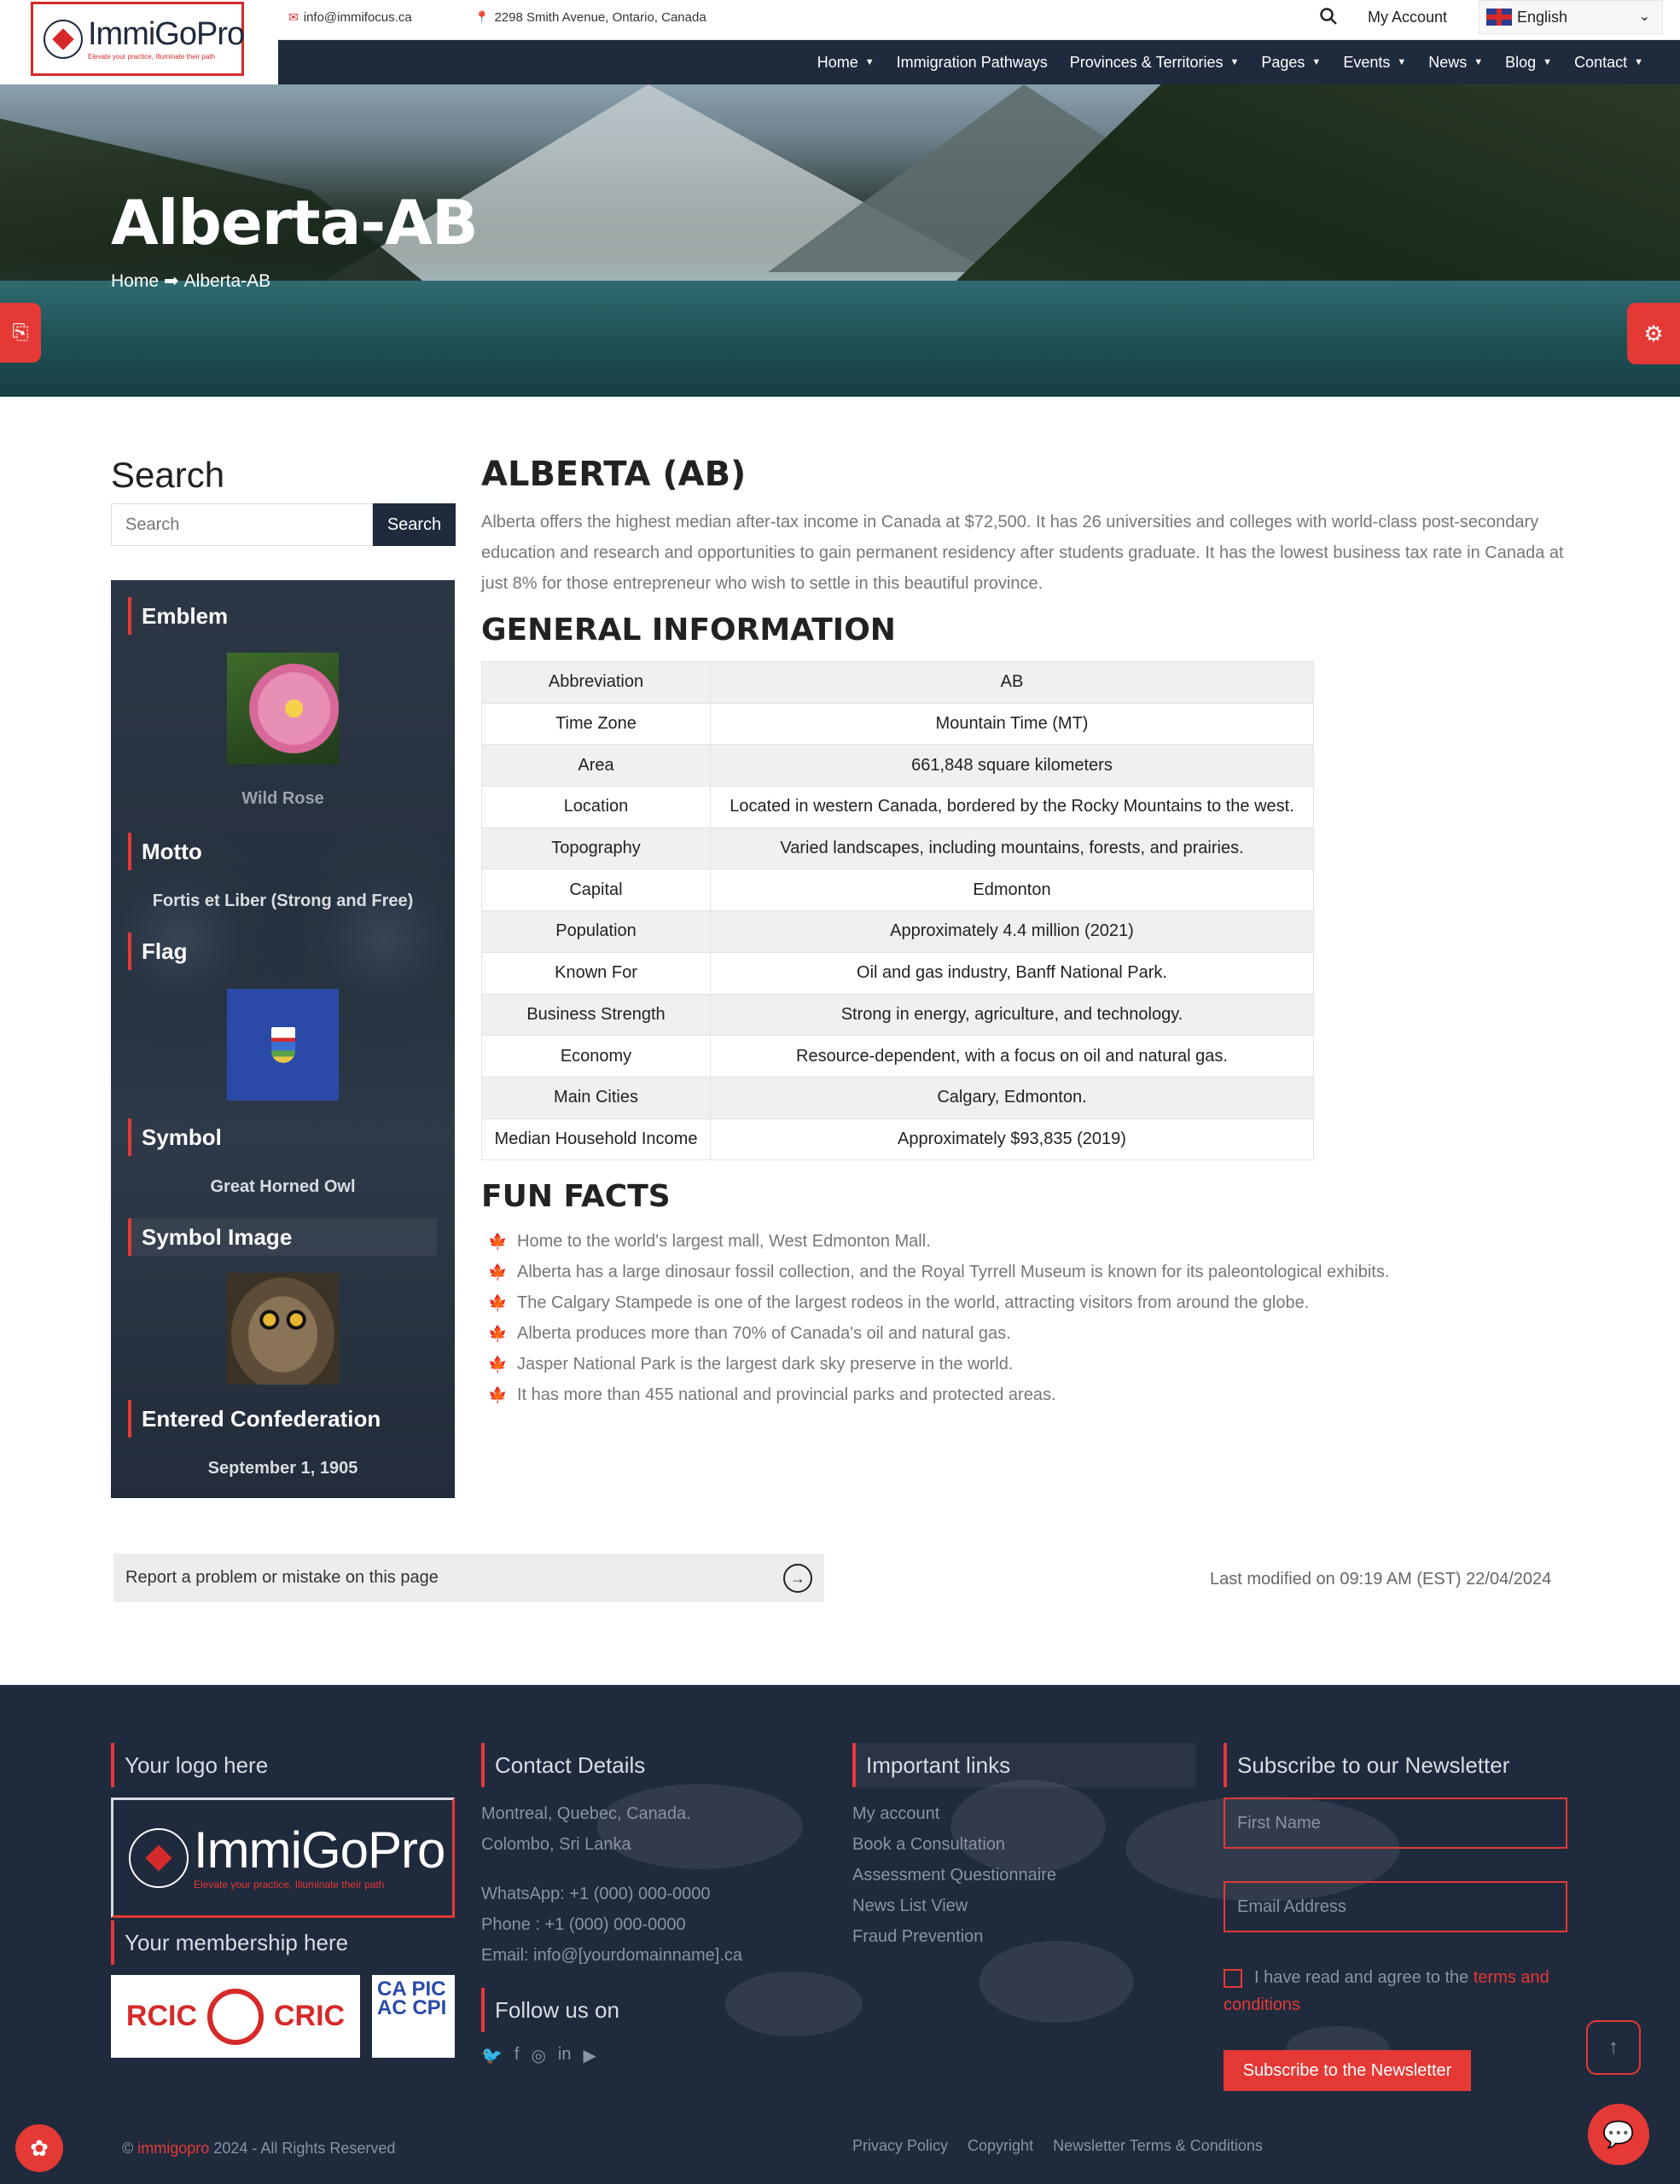  Describe the element at coordinates (917, 1937) in the screenshot. I see `footer-link: Fraud Prevention` at that location.